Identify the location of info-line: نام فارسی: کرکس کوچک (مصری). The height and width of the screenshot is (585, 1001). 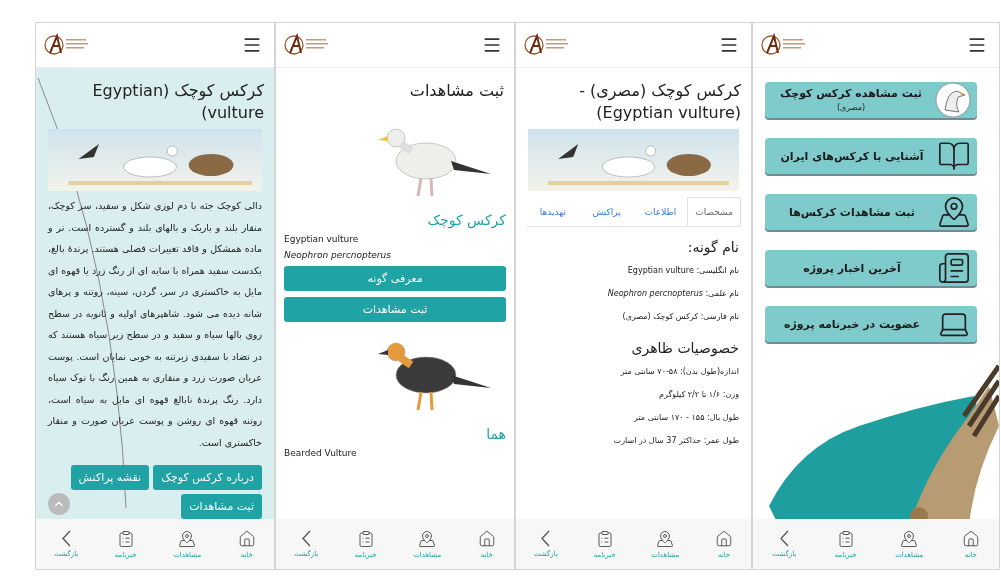
(680, 317).